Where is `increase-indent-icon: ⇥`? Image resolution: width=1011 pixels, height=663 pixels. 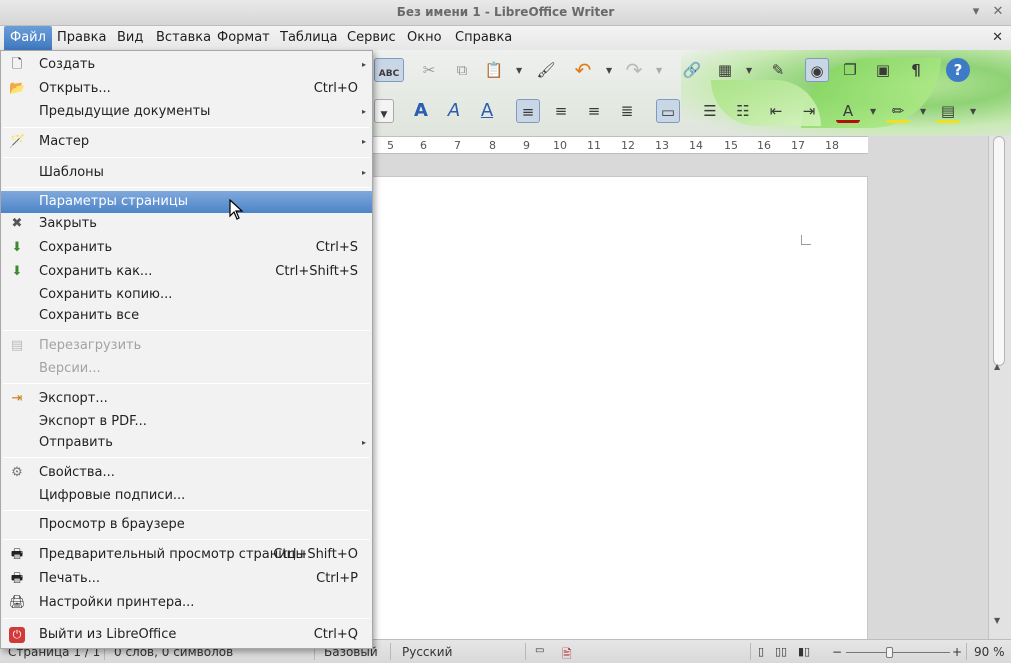
increase-indent-icon: ⇥ is located at coordinates (809, 111).